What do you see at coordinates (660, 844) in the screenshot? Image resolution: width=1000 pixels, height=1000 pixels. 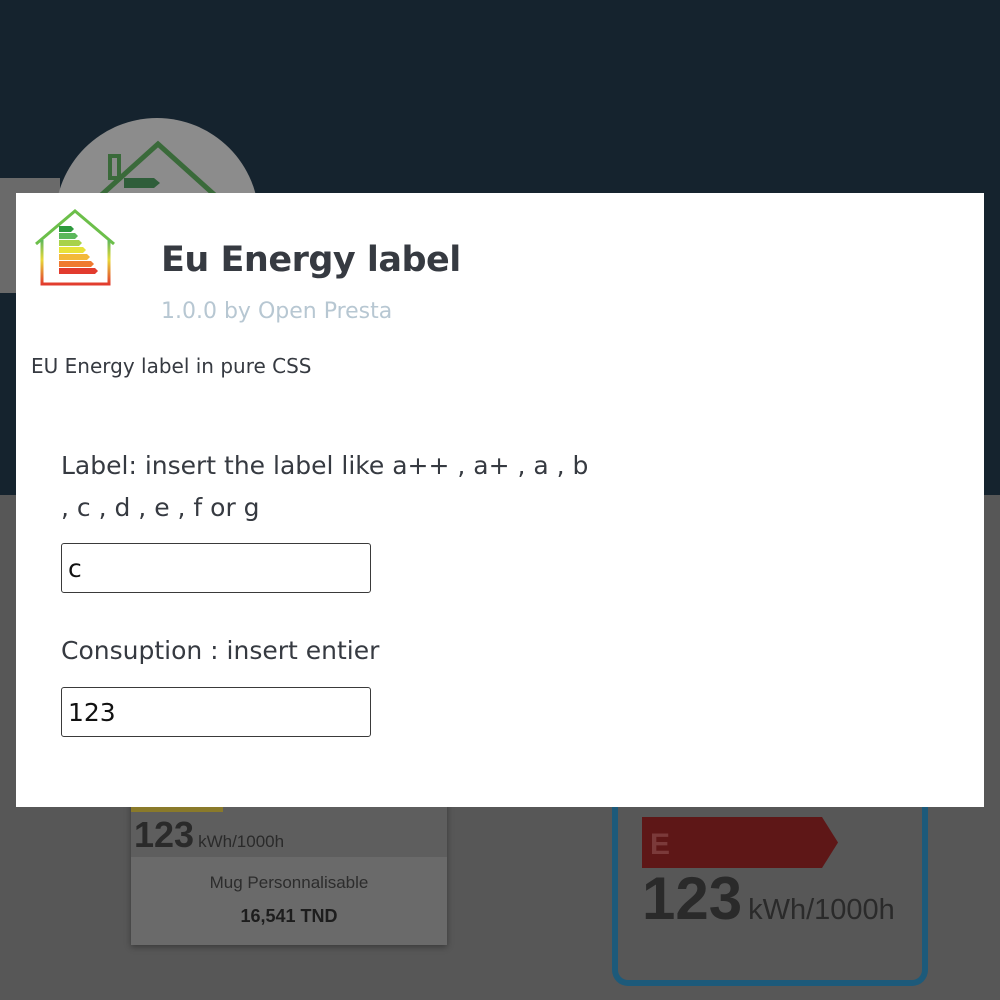 I see `energy-class-letter: E` at bounding box center [660, 844].